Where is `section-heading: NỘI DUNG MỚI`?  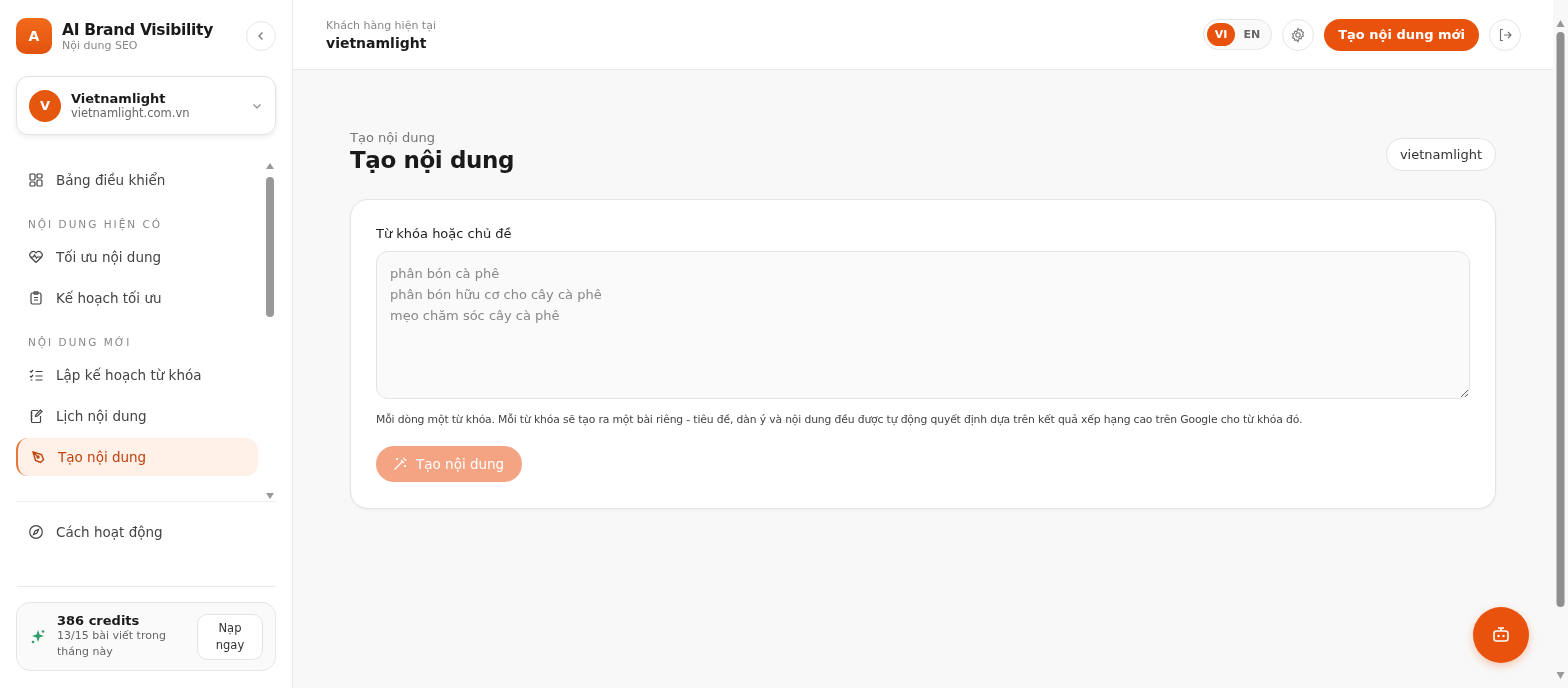
section-heading: NỘI DUNG MỚI is located at coordinates (80, 342).